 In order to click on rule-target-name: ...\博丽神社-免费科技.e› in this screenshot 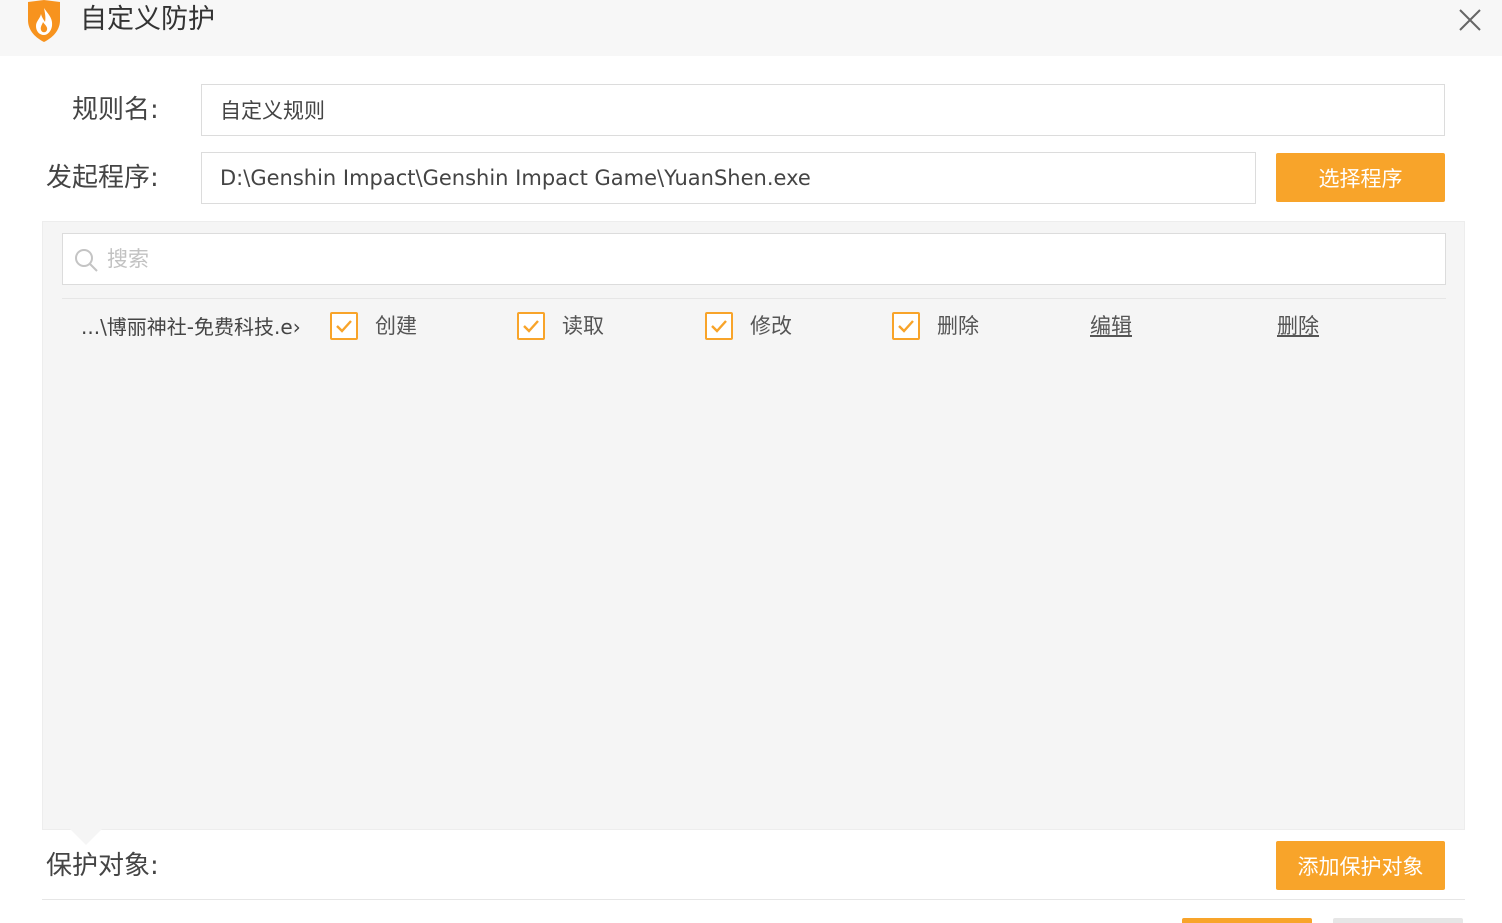, I will do `click(191, 327)`.